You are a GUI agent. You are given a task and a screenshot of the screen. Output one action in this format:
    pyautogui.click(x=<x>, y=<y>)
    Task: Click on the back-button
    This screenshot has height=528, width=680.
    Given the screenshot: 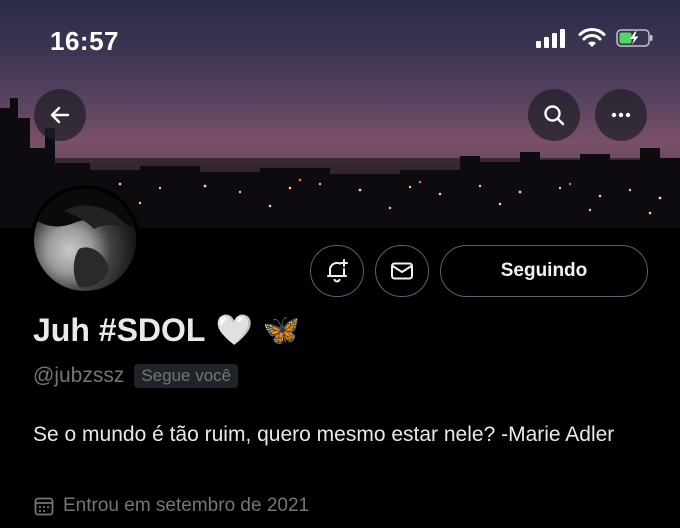 What is the action you would take?
    pyautogui.click(x=60, y=115)
    